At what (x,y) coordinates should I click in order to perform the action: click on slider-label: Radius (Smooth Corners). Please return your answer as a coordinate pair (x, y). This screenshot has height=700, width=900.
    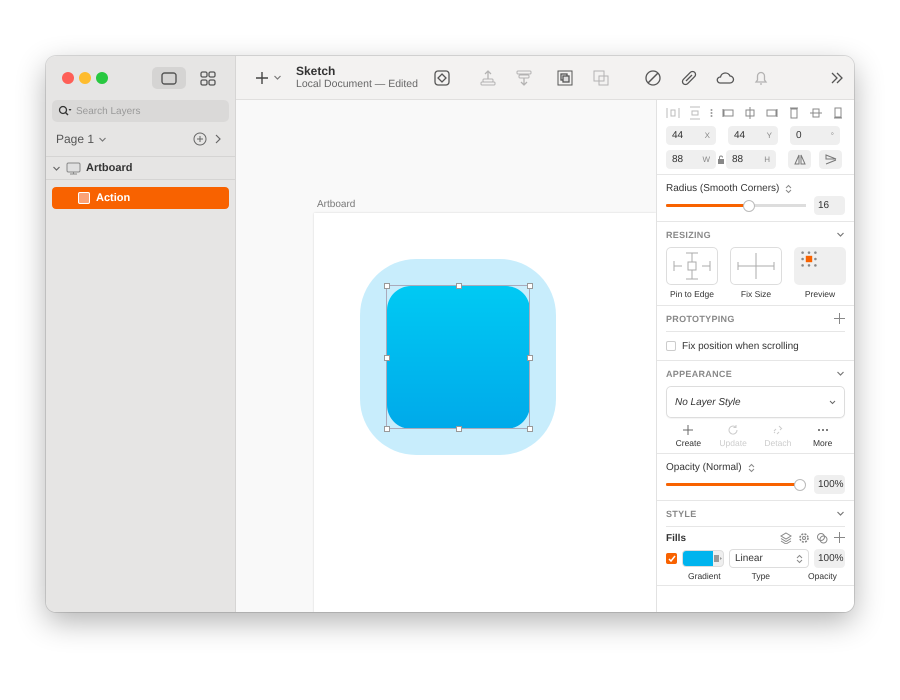
    Looking at the image, I should click on (723, 188).